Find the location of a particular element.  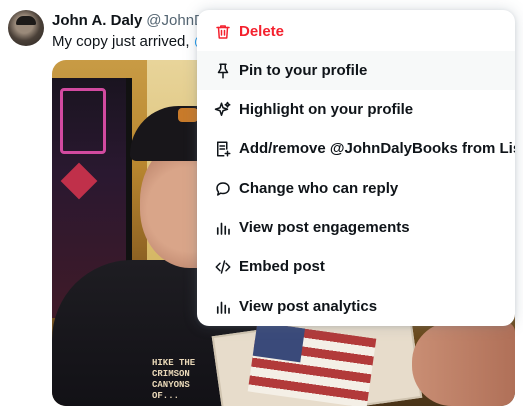

menu-item-label: Change who can reply is located at coordinates (319, 188).